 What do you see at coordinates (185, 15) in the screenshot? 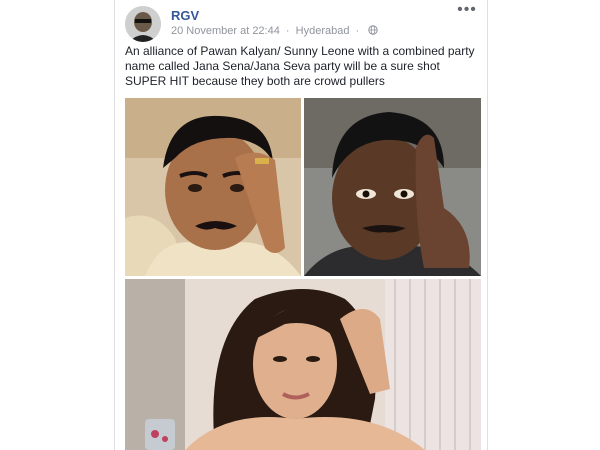
I see `author-name: RGV` at bounding box center [185, 15].